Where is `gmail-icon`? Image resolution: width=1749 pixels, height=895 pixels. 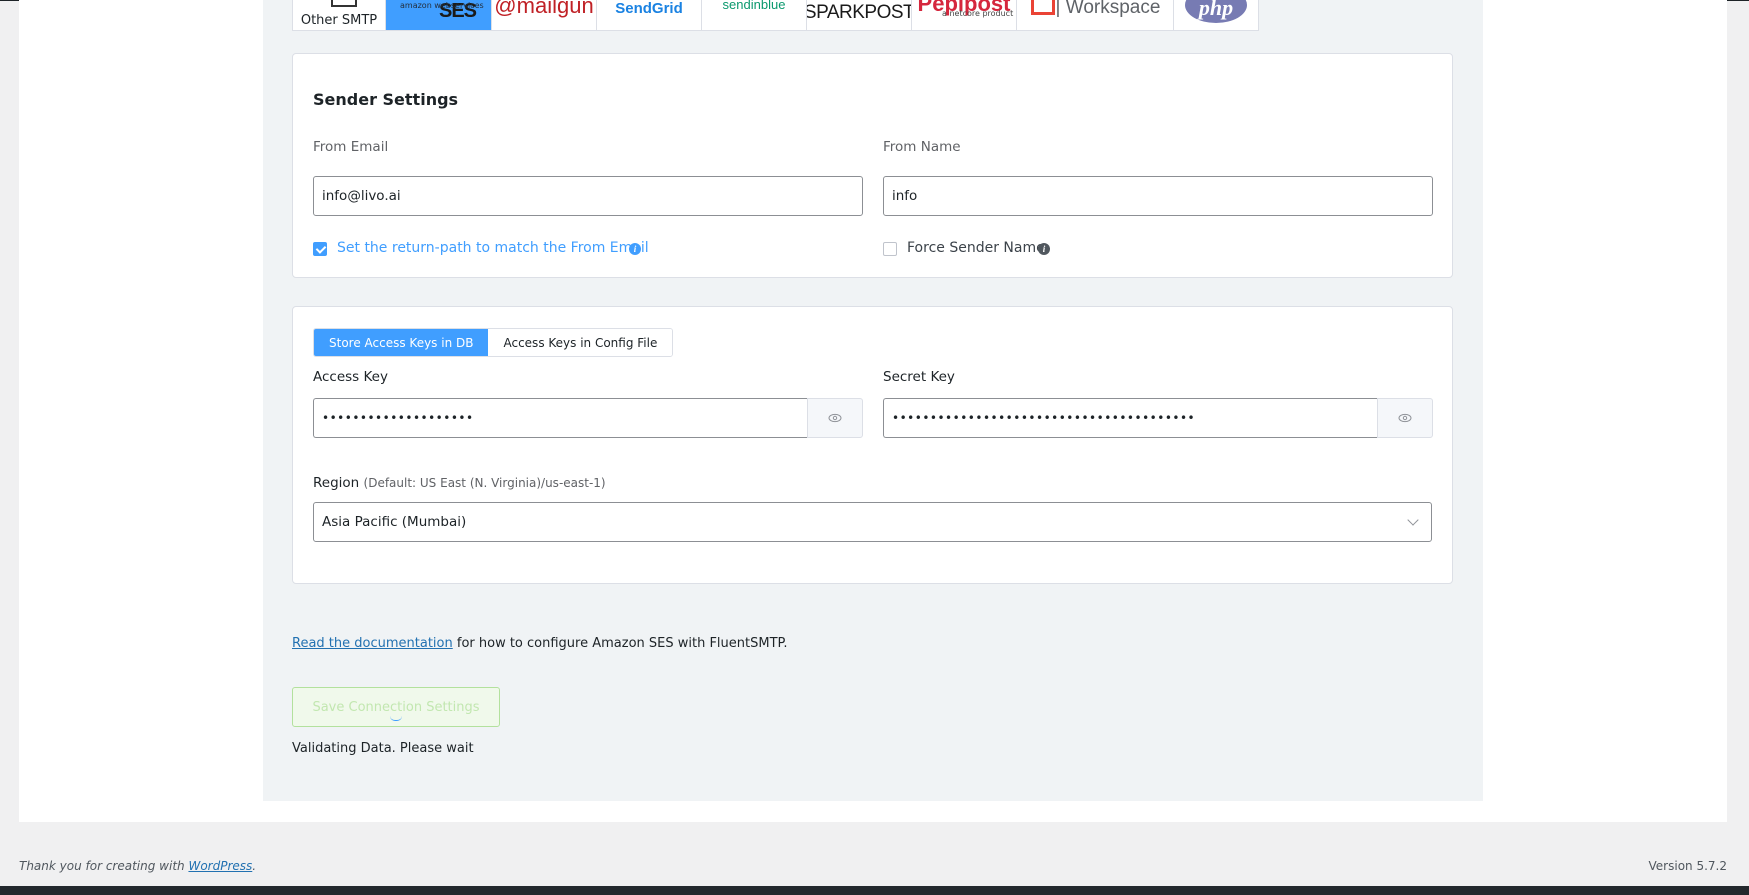
gmail-icon is located at coordinates (1043, 7).